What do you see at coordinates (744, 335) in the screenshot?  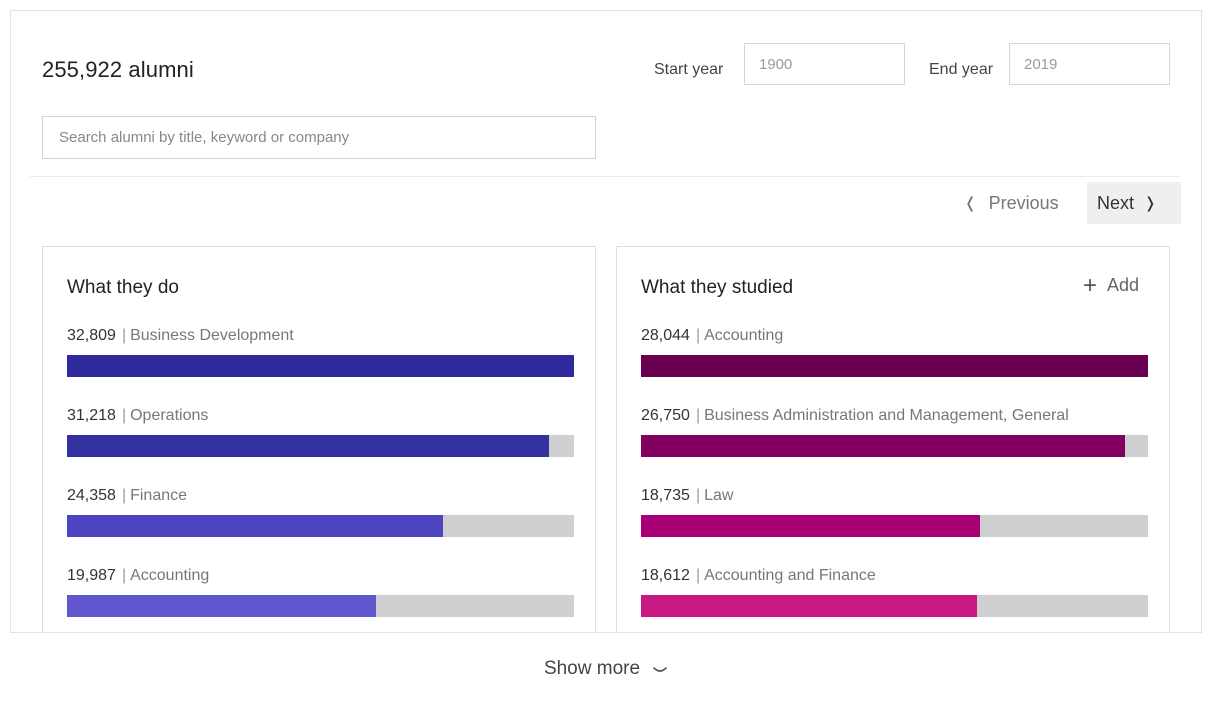 I see `what-they-studied-name: Accounting` at bounding box center [744, 335].